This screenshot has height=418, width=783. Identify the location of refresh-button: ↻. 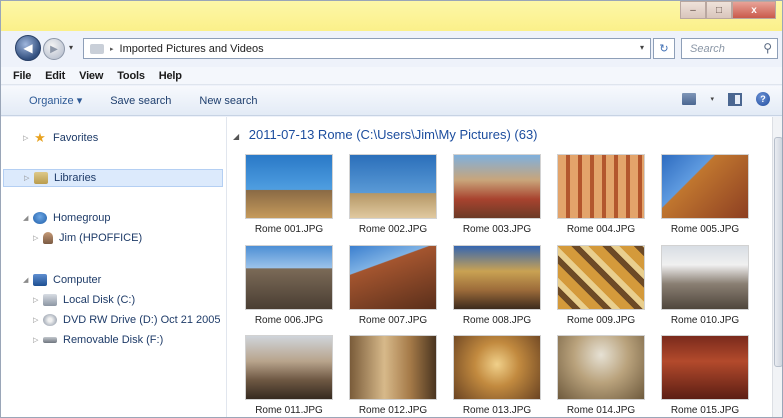
(664, 48).